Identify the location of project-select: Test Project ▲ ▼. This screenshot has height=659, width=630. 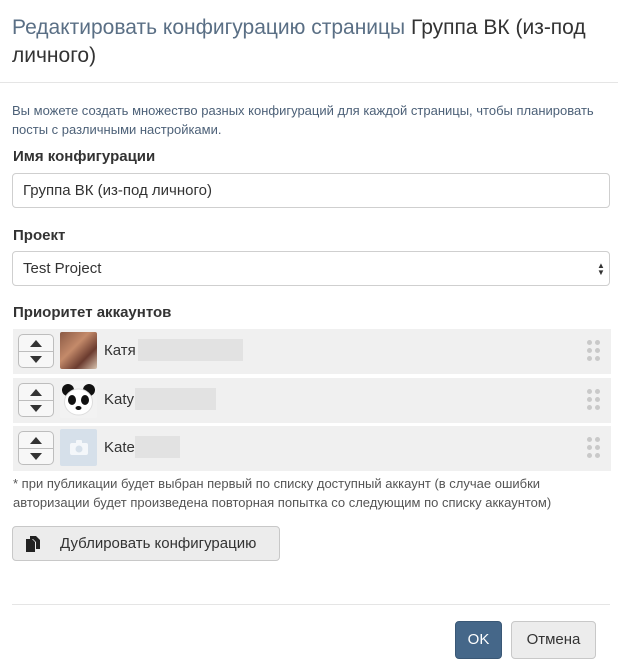
(311, 268).